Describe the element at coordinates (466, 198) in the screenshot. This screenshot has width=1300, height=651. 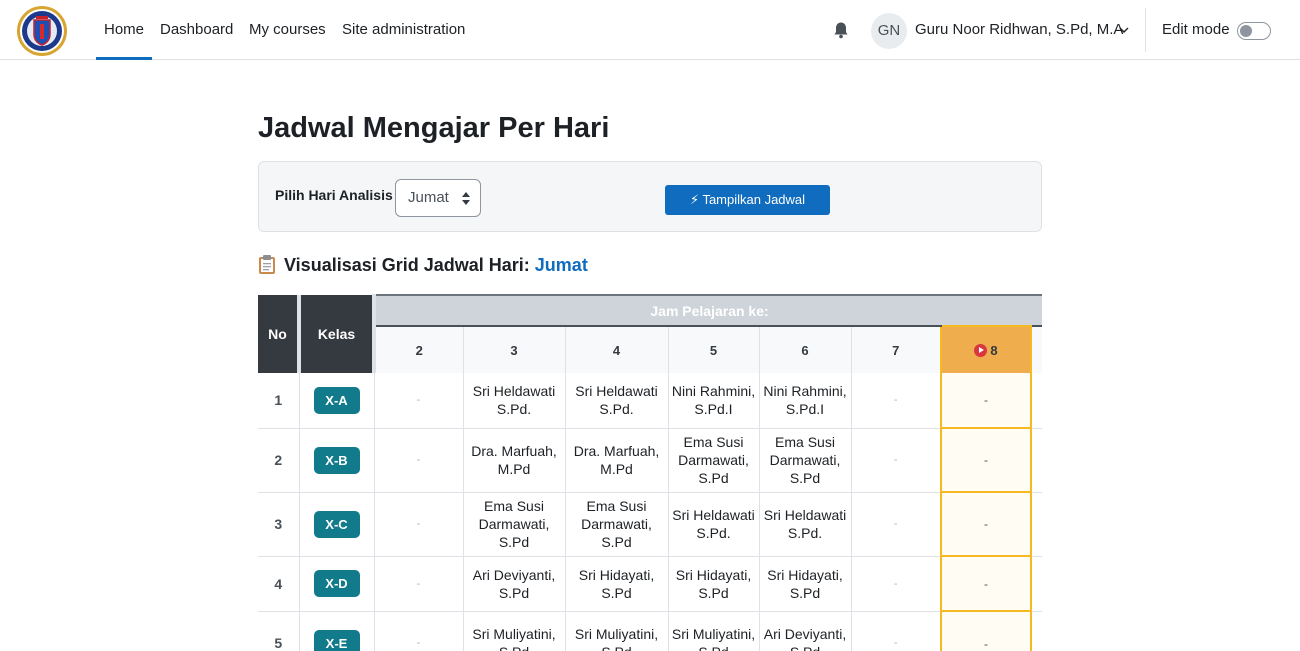
I see `select-arrows-icon` at that location.